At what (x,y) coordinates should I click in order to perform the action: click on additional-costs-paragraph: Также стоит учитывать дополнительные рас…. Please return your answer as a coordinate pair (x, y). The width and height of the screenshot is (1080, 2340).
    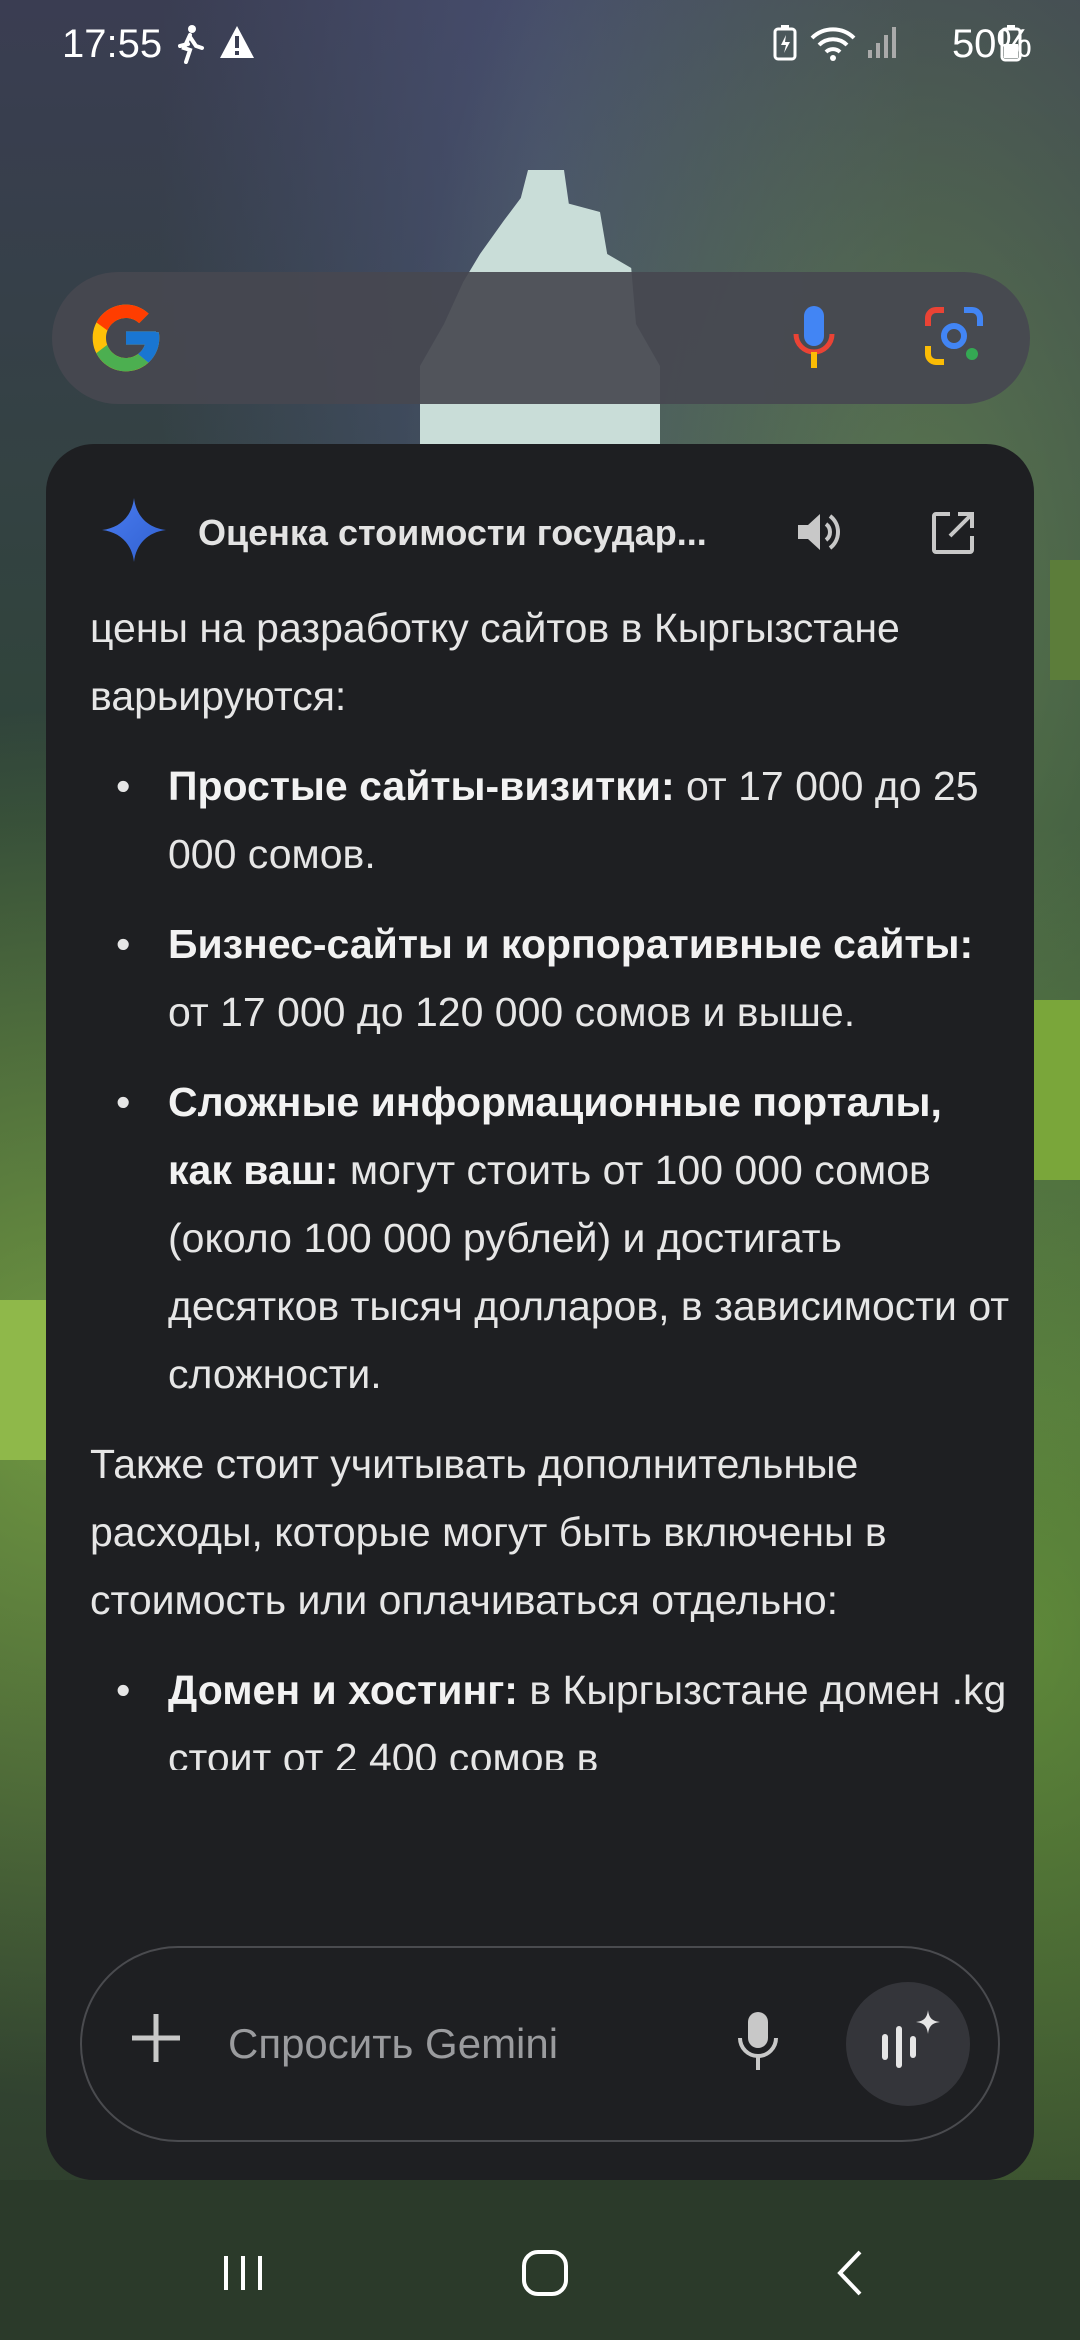
    Looking at the image, I should click on (488, 1532).